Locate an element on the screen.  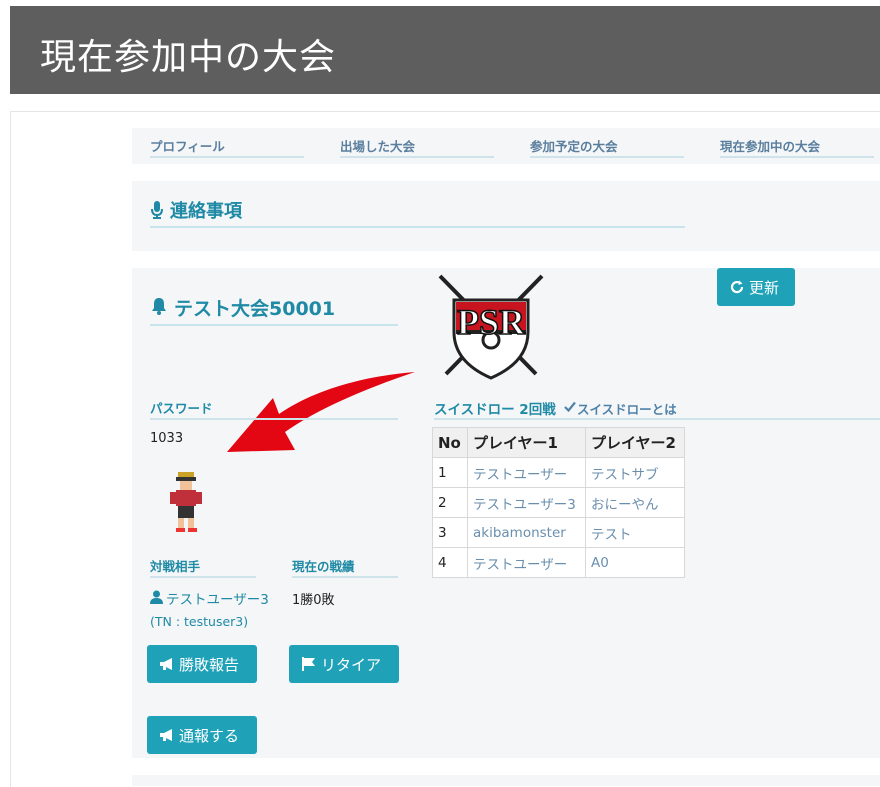
table-row: 3 akibamonster テスト is located at coordinates (558, 532).